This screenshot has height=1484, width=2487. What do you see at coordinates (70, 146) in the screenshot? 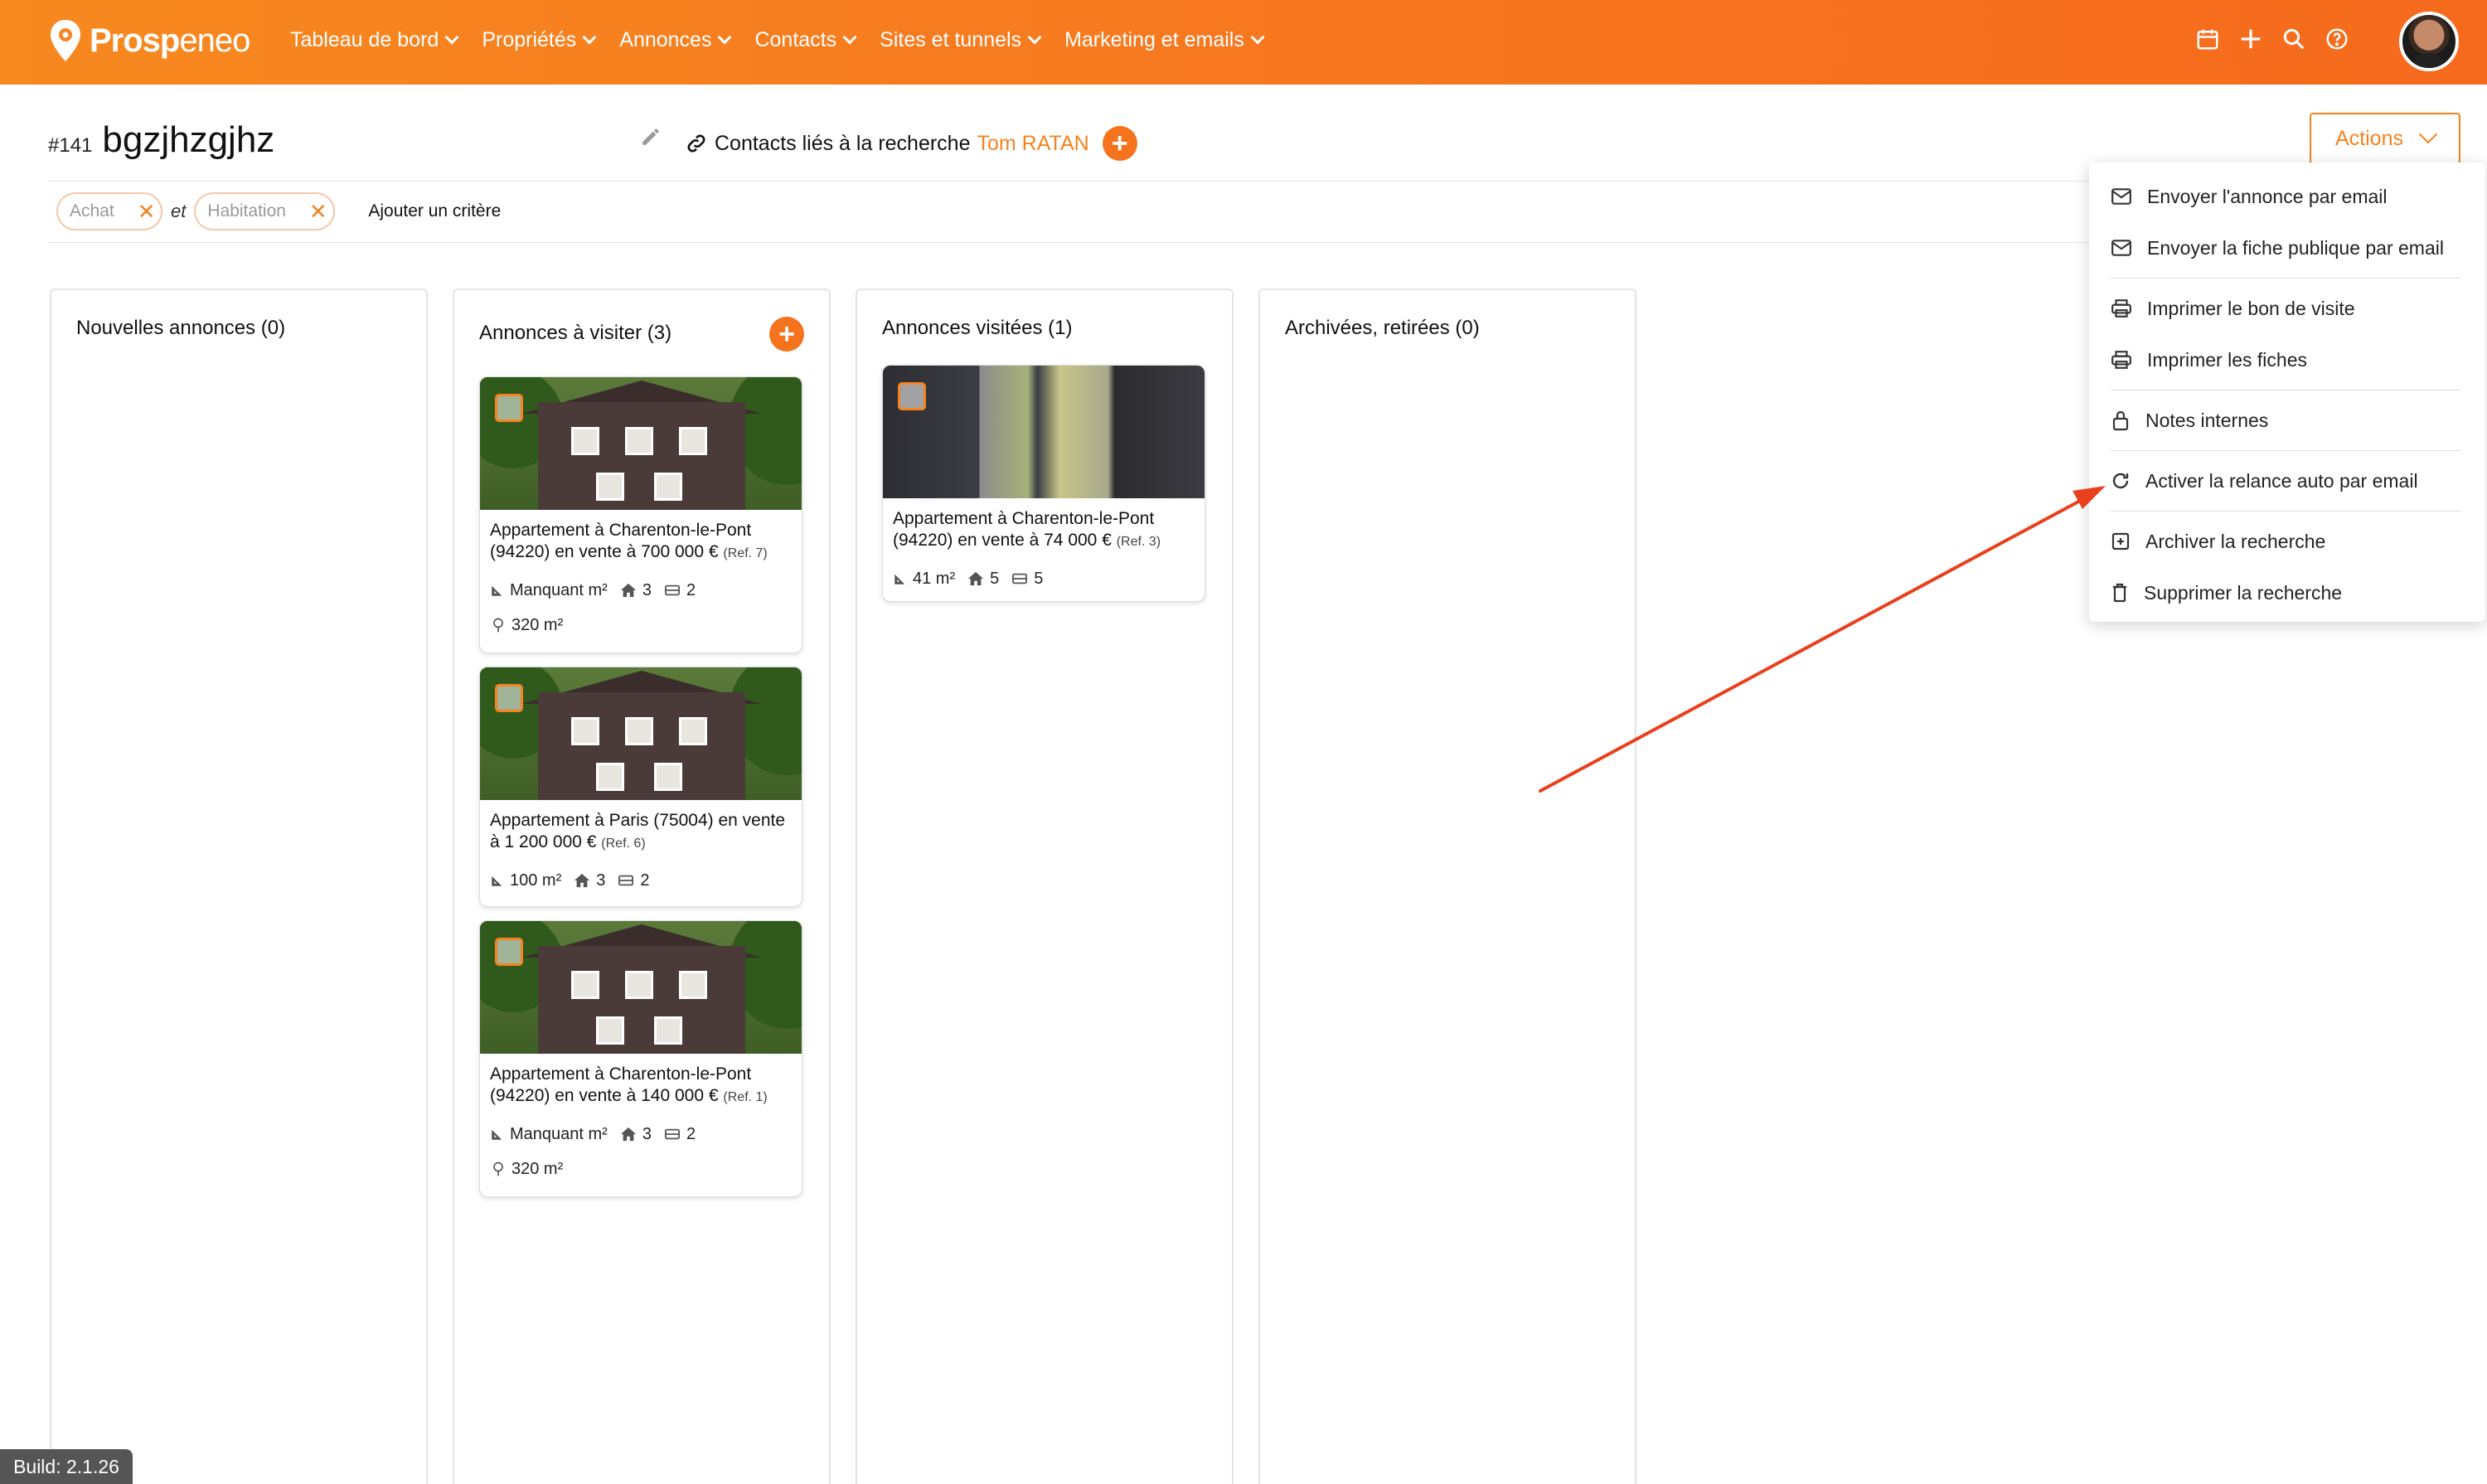
I see `search-id: #141` at bounding box center [70, 146].